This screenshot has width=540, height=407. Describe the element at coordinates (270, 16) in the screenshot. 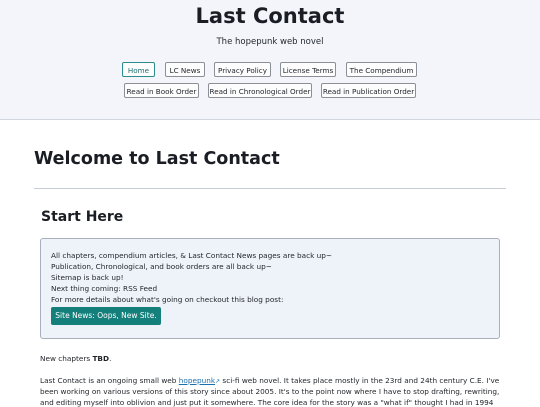

I see `site-title: Last Contact` at that location.